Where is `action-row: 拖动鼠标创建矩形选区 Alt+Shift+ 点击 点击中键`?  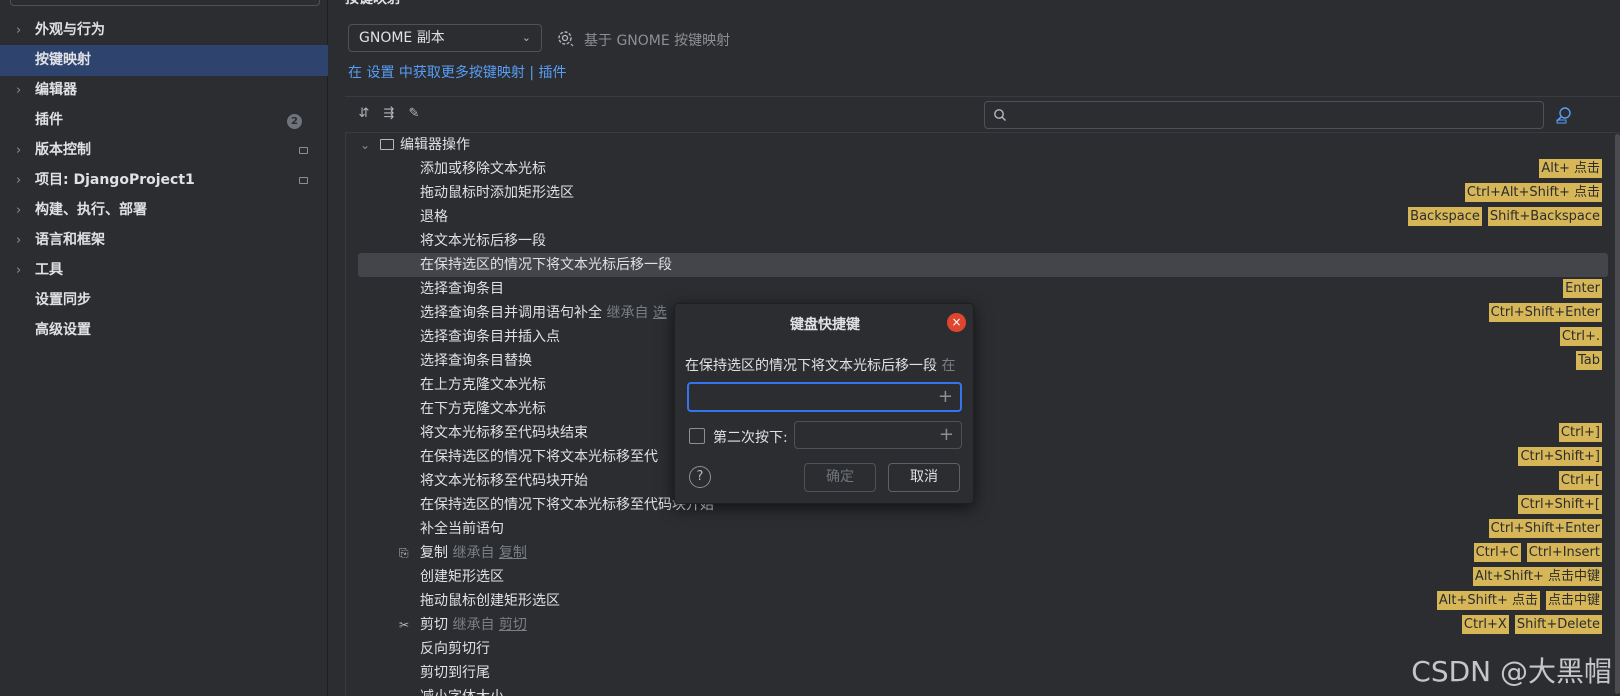 action-row: 拖动鼠标创建矩形选区 Alt+Shift+ 点击 点击中键 is located at coordinates (977, 601).